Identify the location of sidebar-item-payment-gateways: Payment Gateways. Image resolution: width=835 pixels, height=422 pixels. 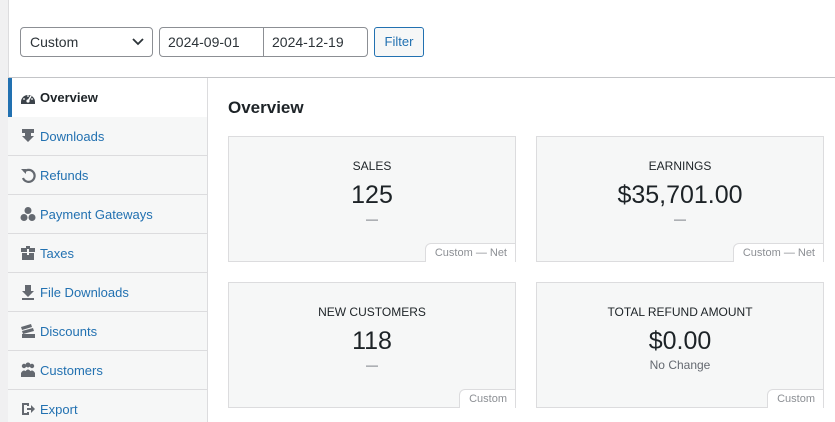
(107, 214).